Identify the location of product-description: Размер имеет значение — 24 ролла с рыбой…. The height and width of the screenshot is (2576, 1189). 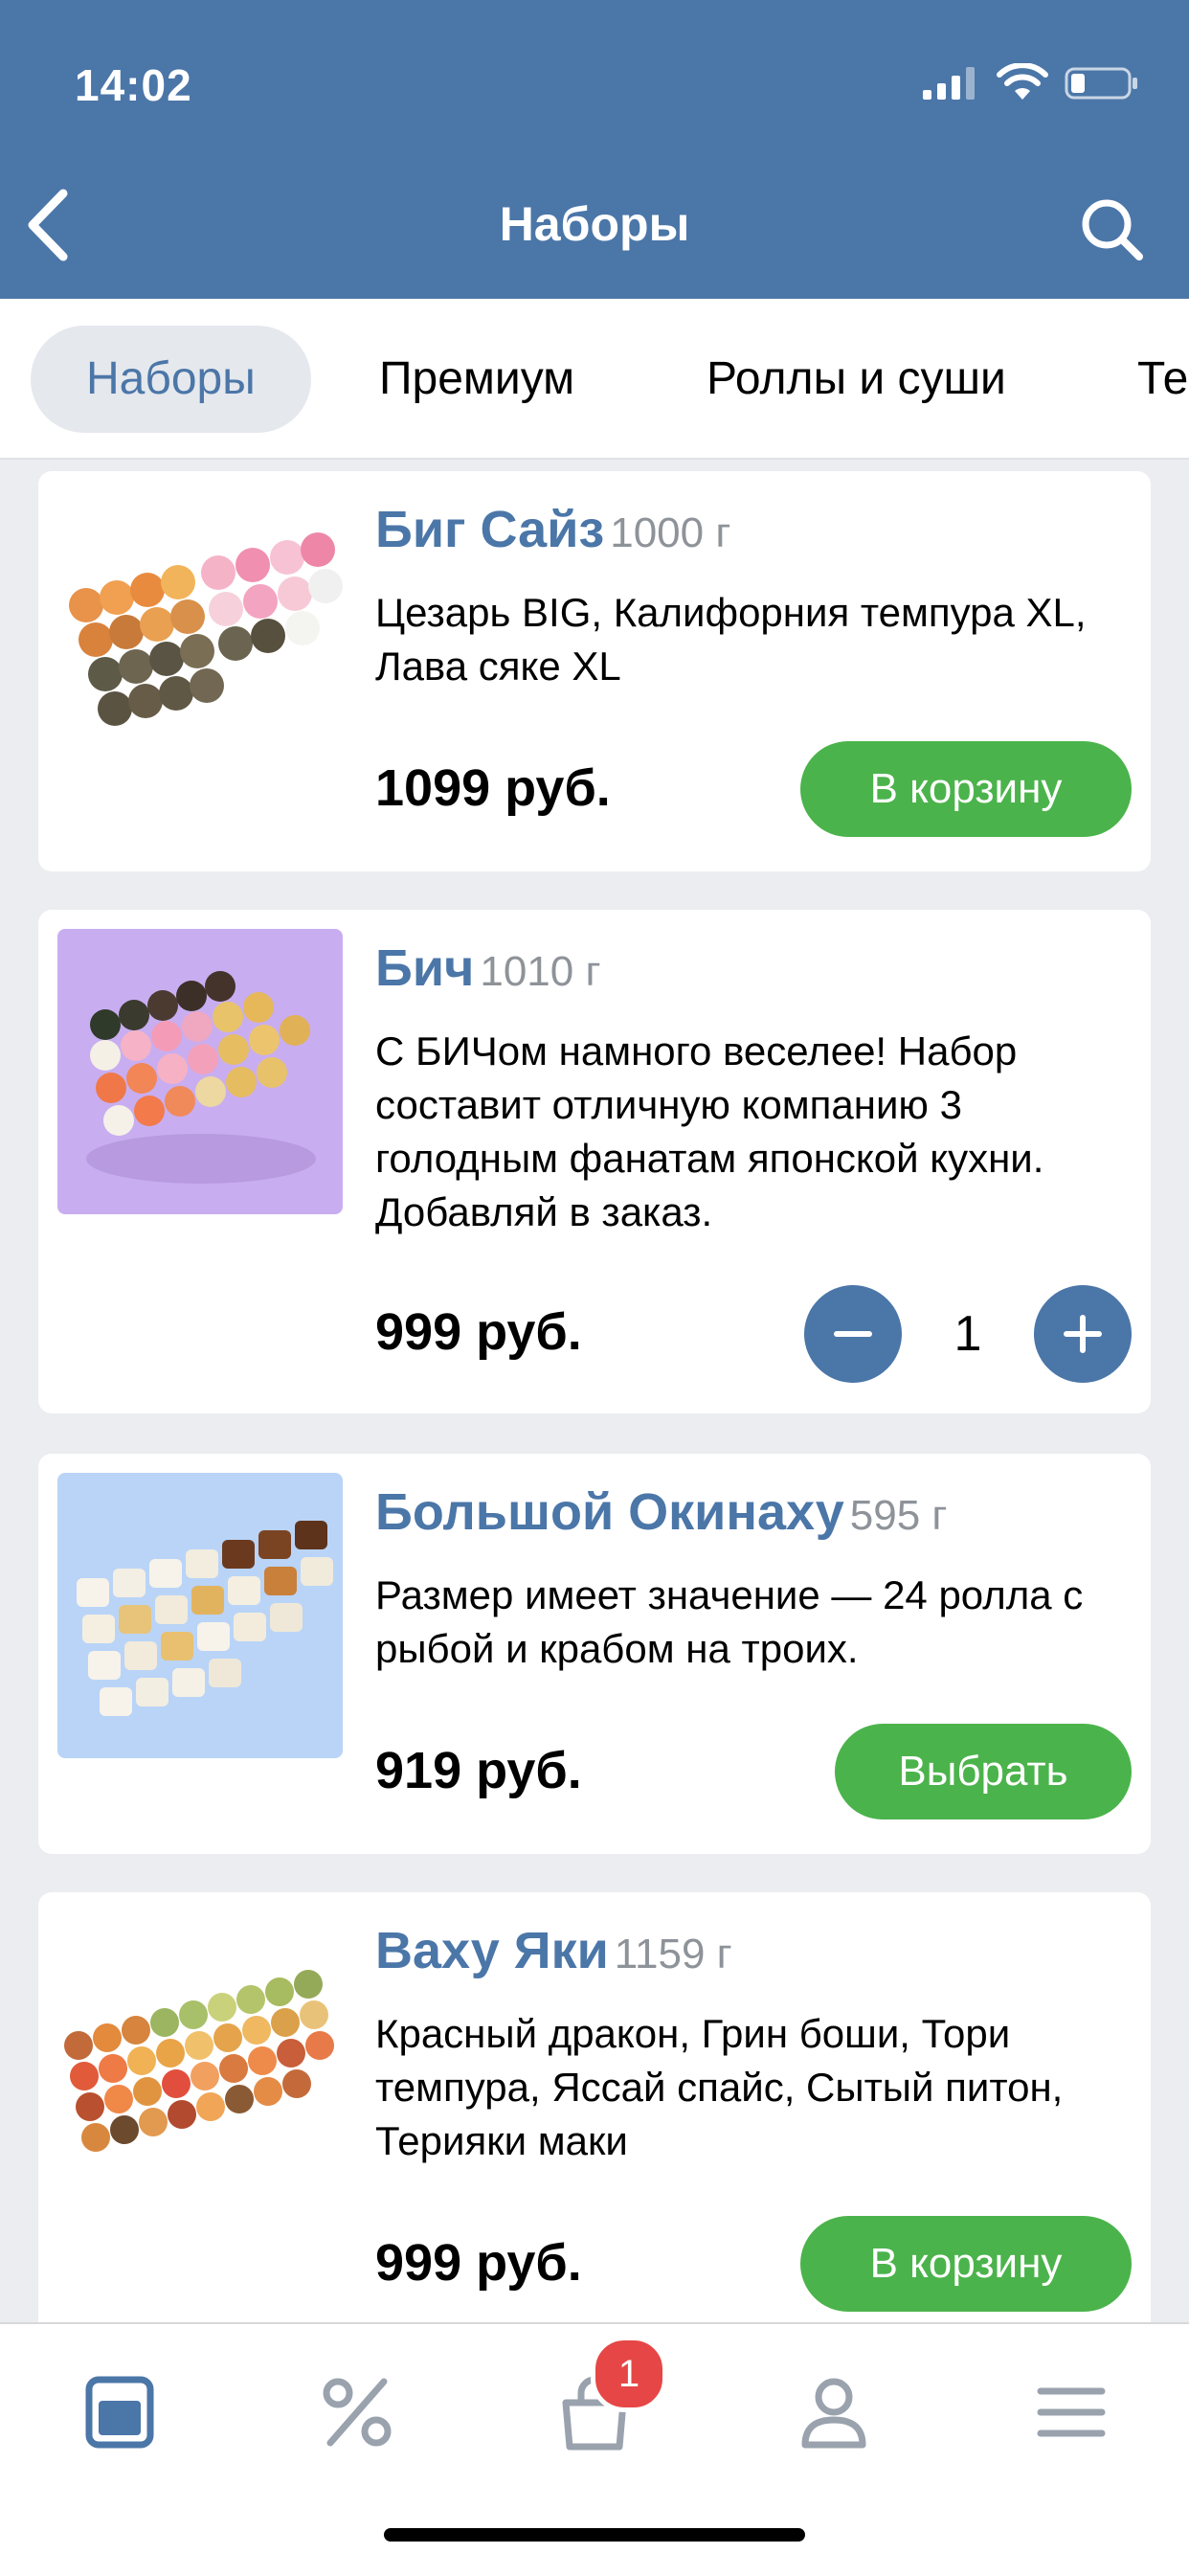
(729, 1621).